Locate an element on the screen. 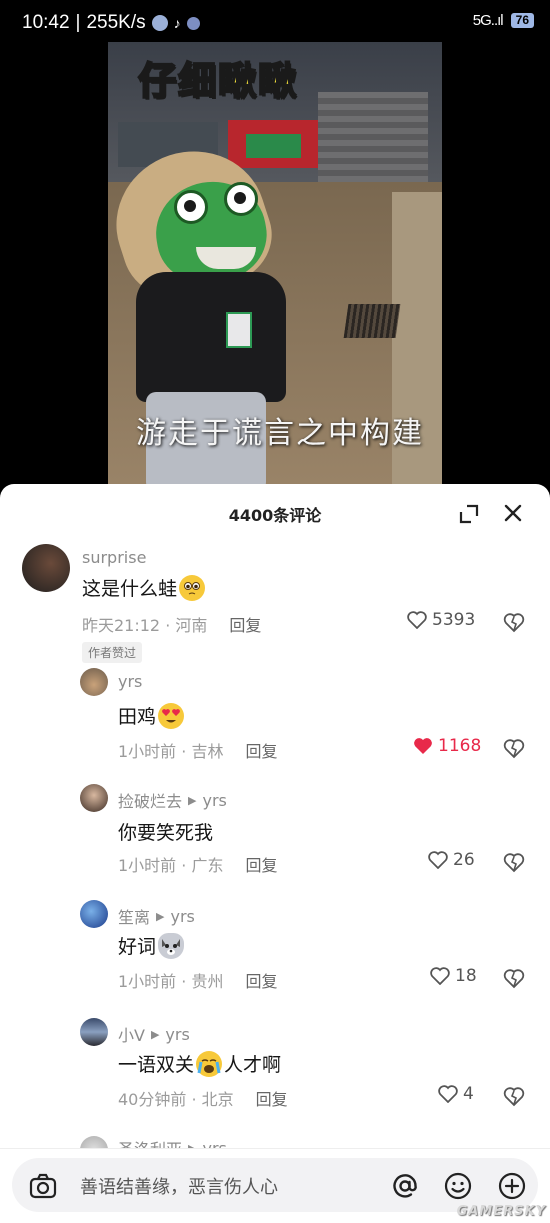 The width and height of the screenshot is (550, 1223). dog-face-icon is located at coordinates (171, 945).